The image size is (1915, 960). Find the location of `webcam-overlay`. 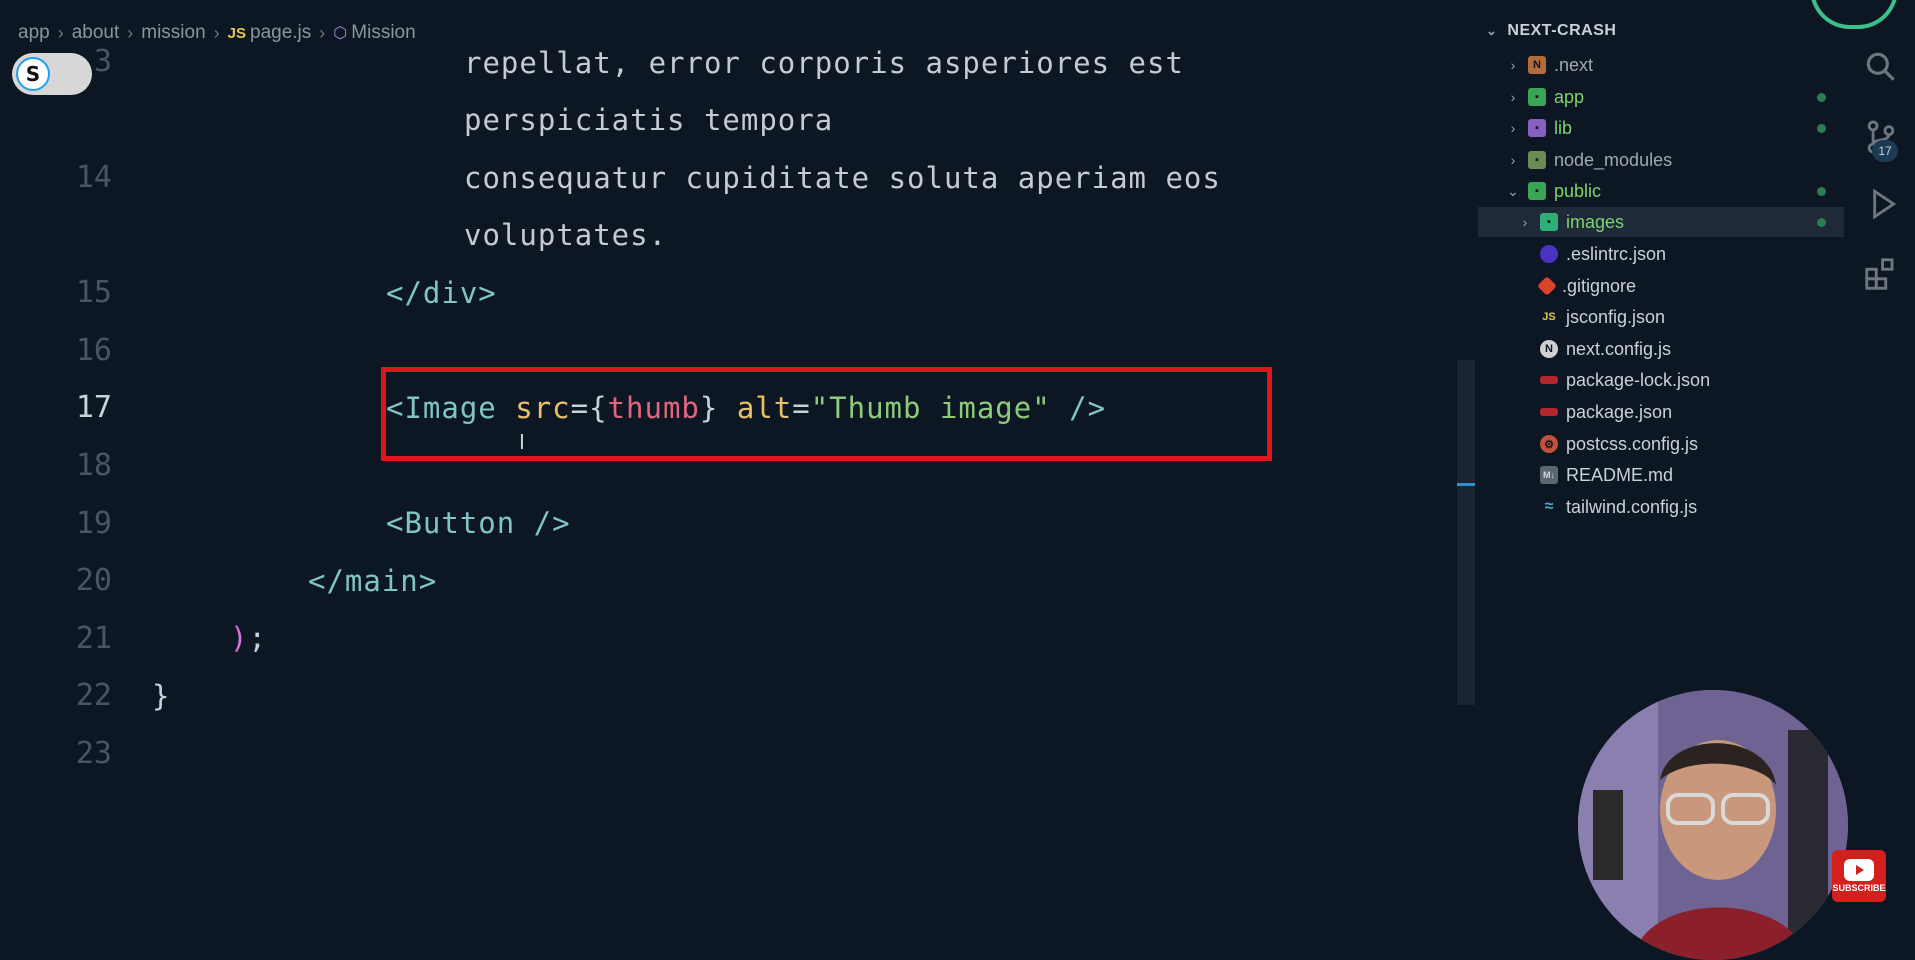

webcam-overlay is located at coordinates (1713, 825).